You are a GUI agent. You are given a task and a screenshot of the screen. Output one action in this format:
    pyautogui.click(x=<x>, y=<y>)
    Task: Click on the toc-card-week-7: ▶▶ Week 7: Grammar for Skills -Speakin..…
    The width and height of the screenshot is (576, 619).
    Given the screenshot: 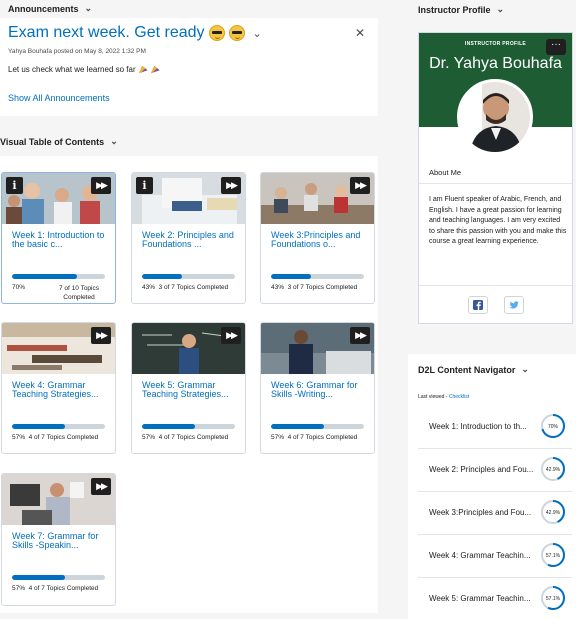 What is the action you would take?
    pyautogui.click(x=58, y=539)
    